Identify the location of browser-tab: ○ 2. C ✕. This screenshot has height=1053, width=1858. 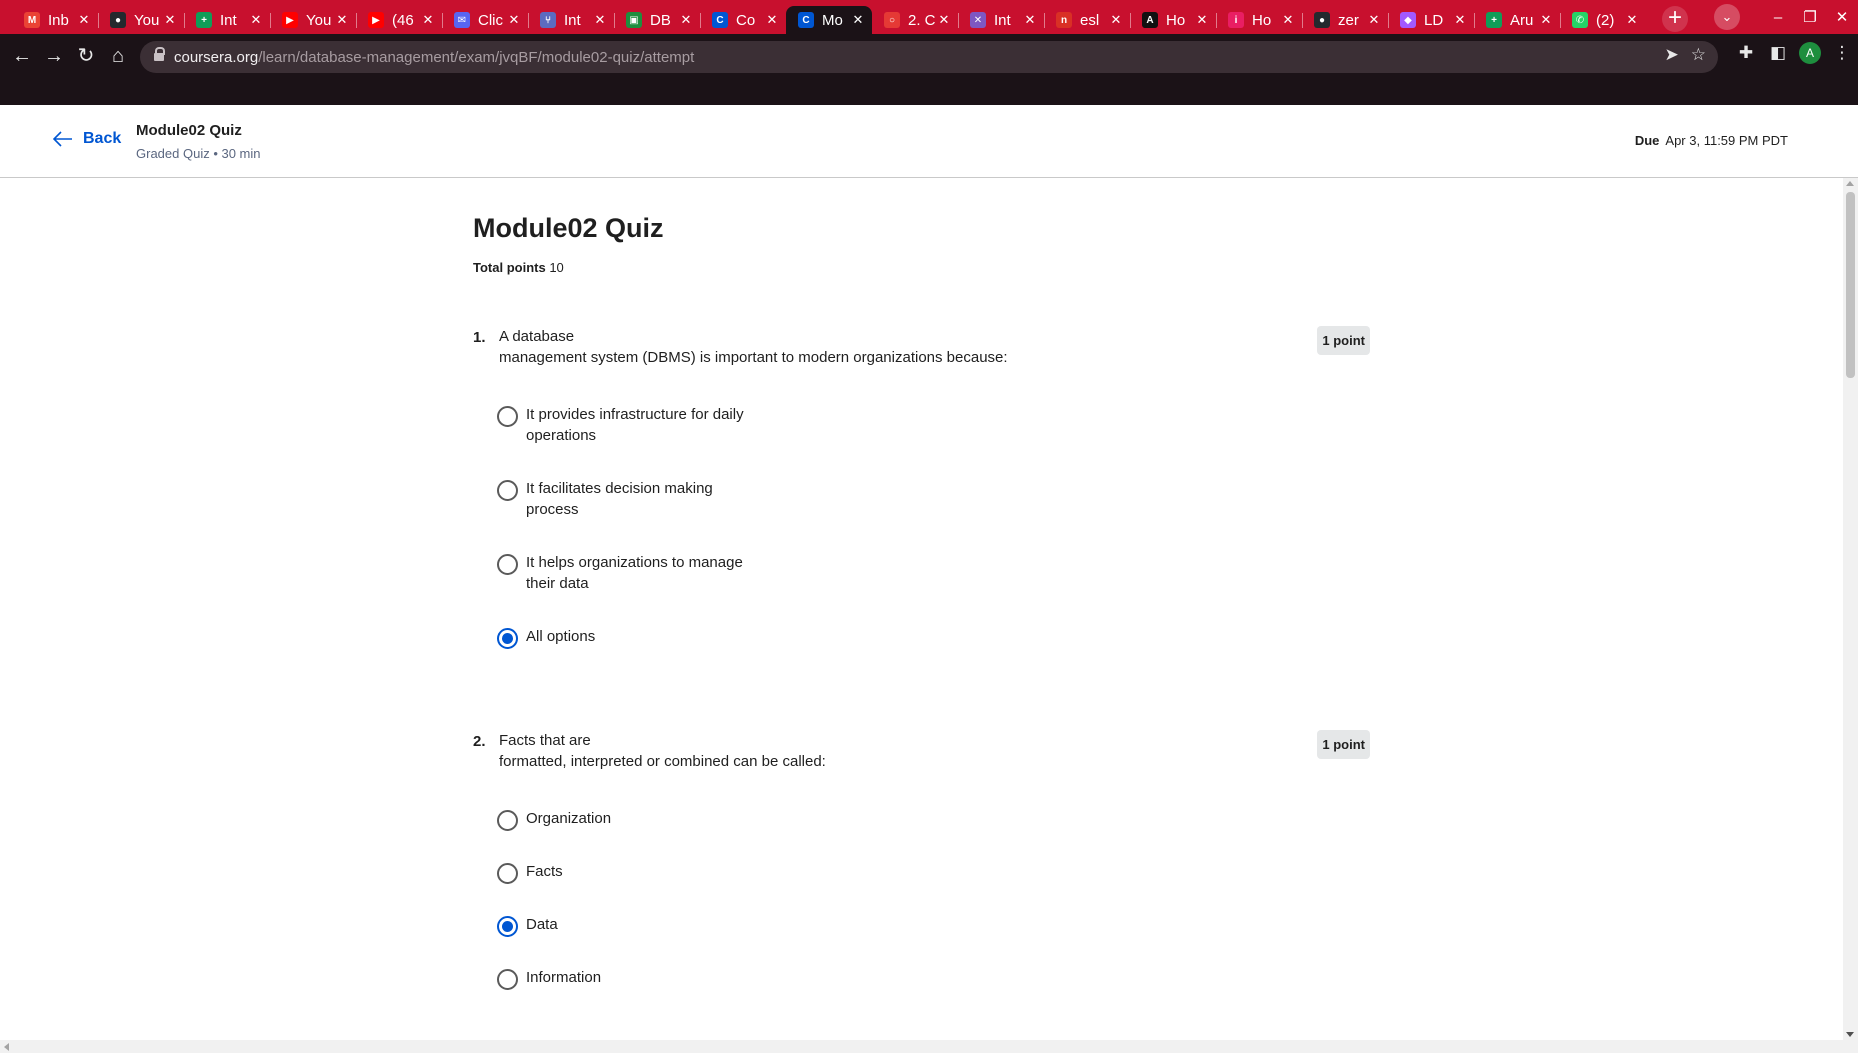
(915, 20).